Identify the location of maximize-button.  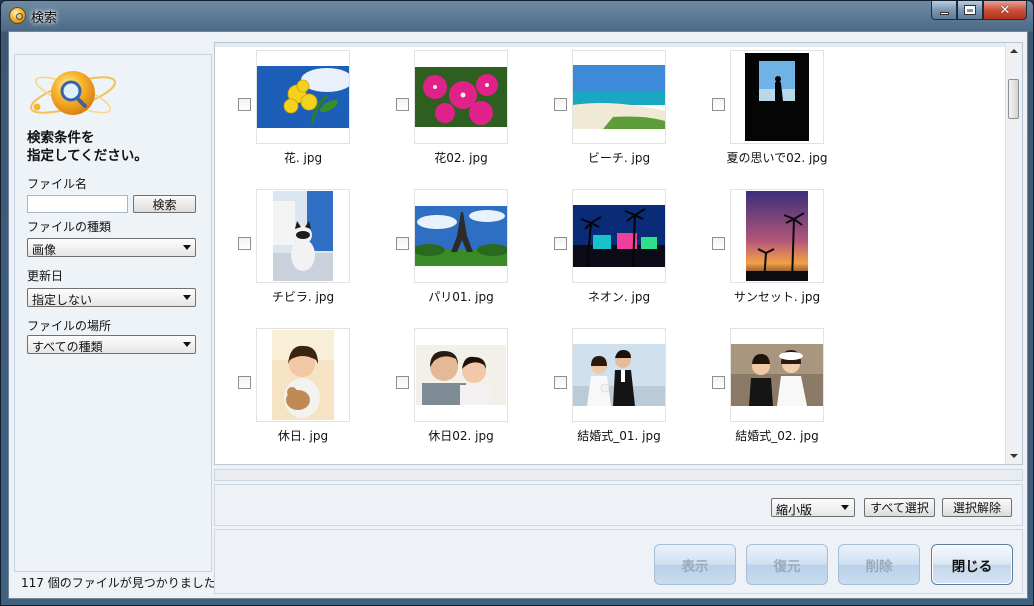
(970, 10).